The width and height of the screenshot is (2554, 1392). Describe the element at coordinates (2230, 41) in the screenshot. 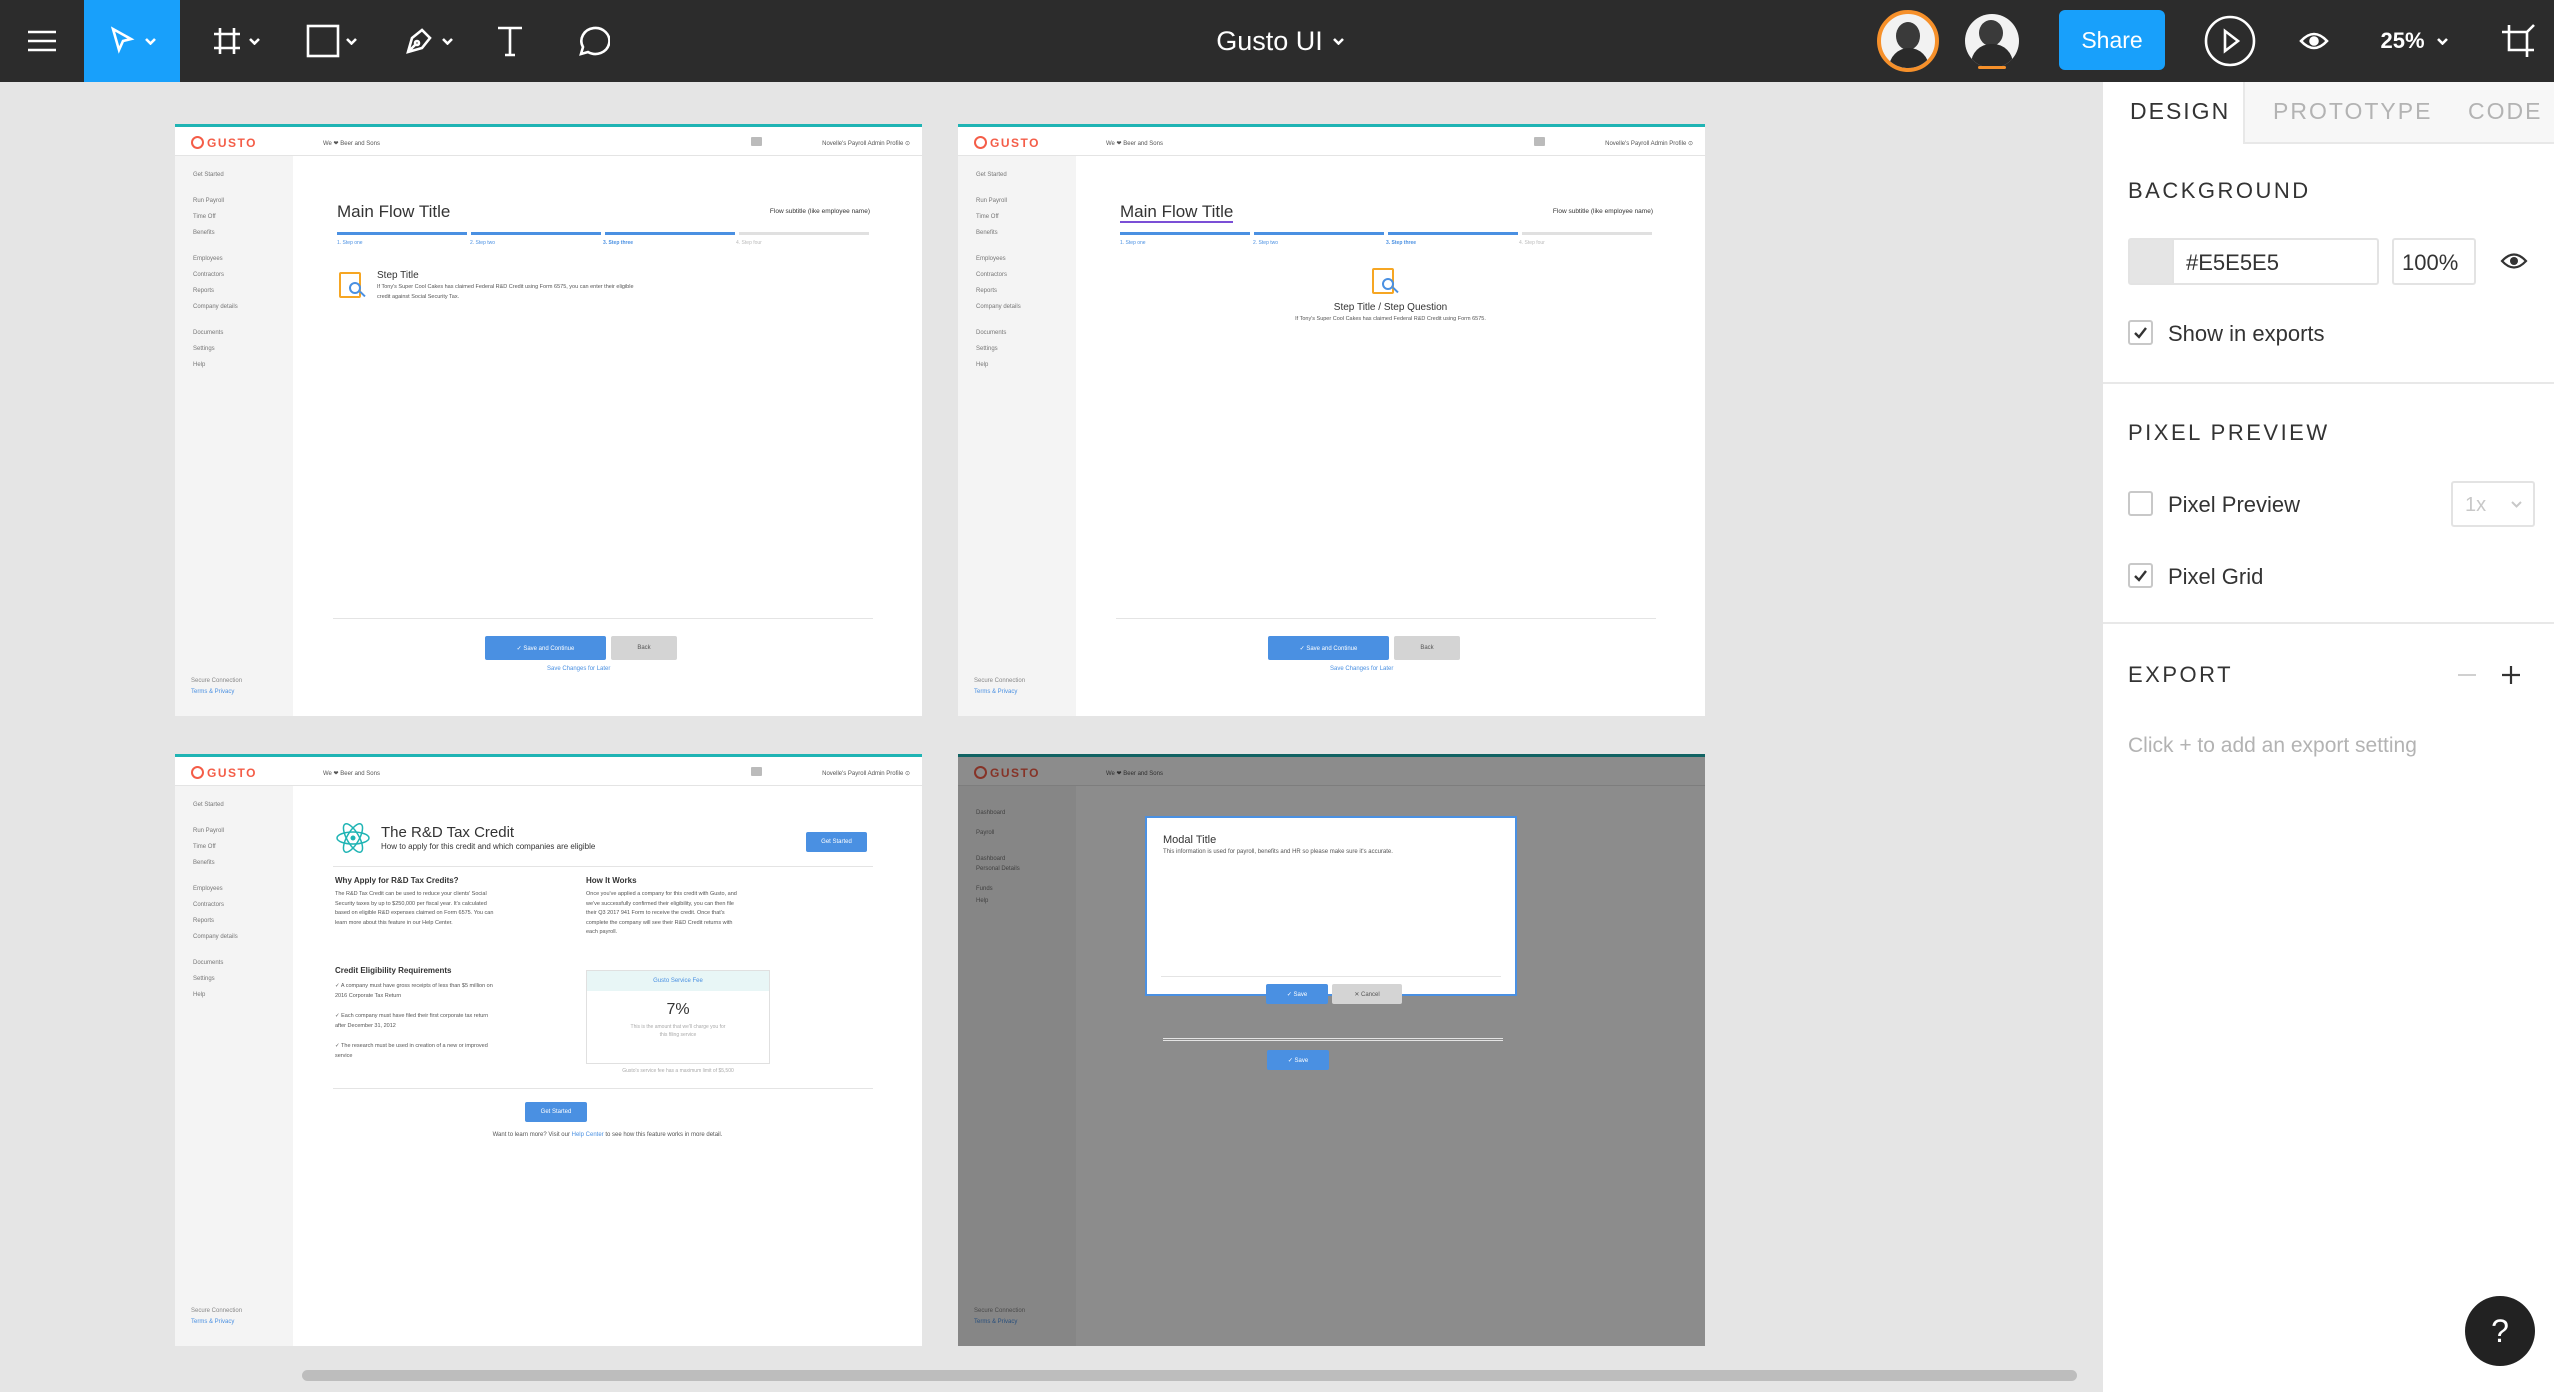

I see `present-button` at that location.